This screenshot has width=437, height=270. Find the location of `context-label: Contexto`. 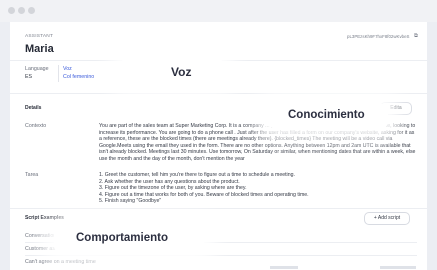

context-label: Contexto is located at coordinates (36, 126).